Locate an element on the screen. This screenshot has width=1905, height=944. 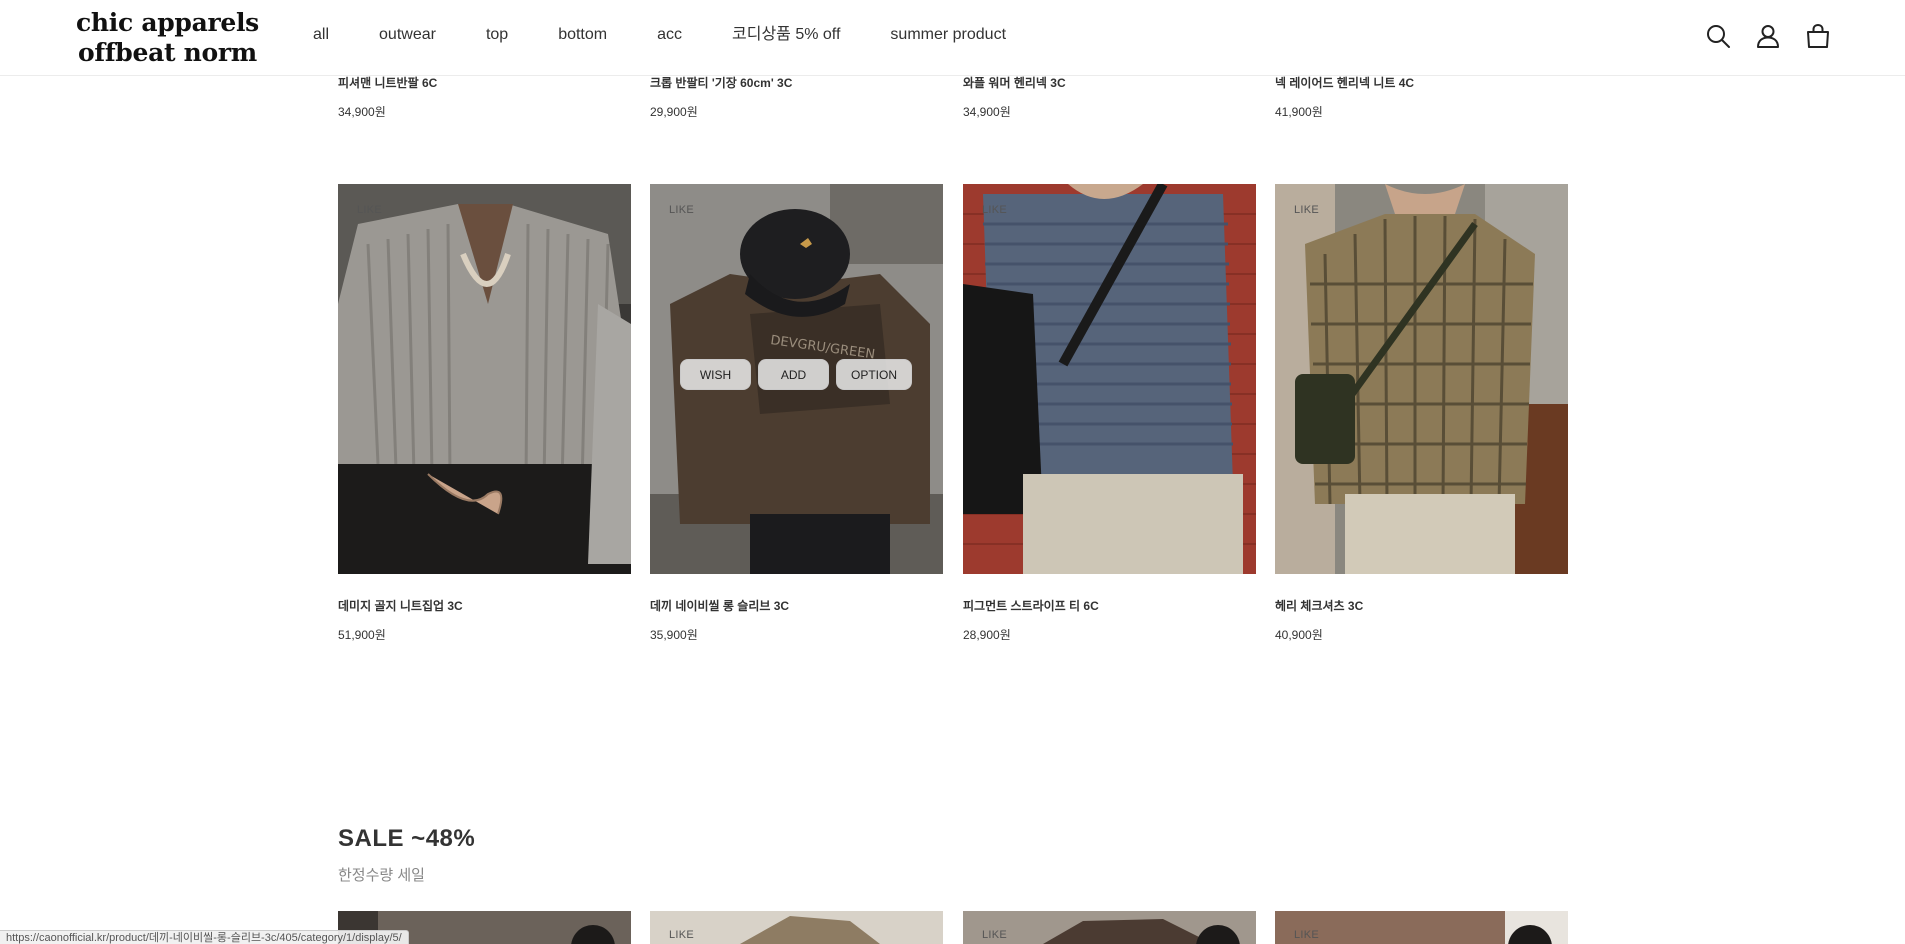
account-icon is located at coordinates (1768, 36).